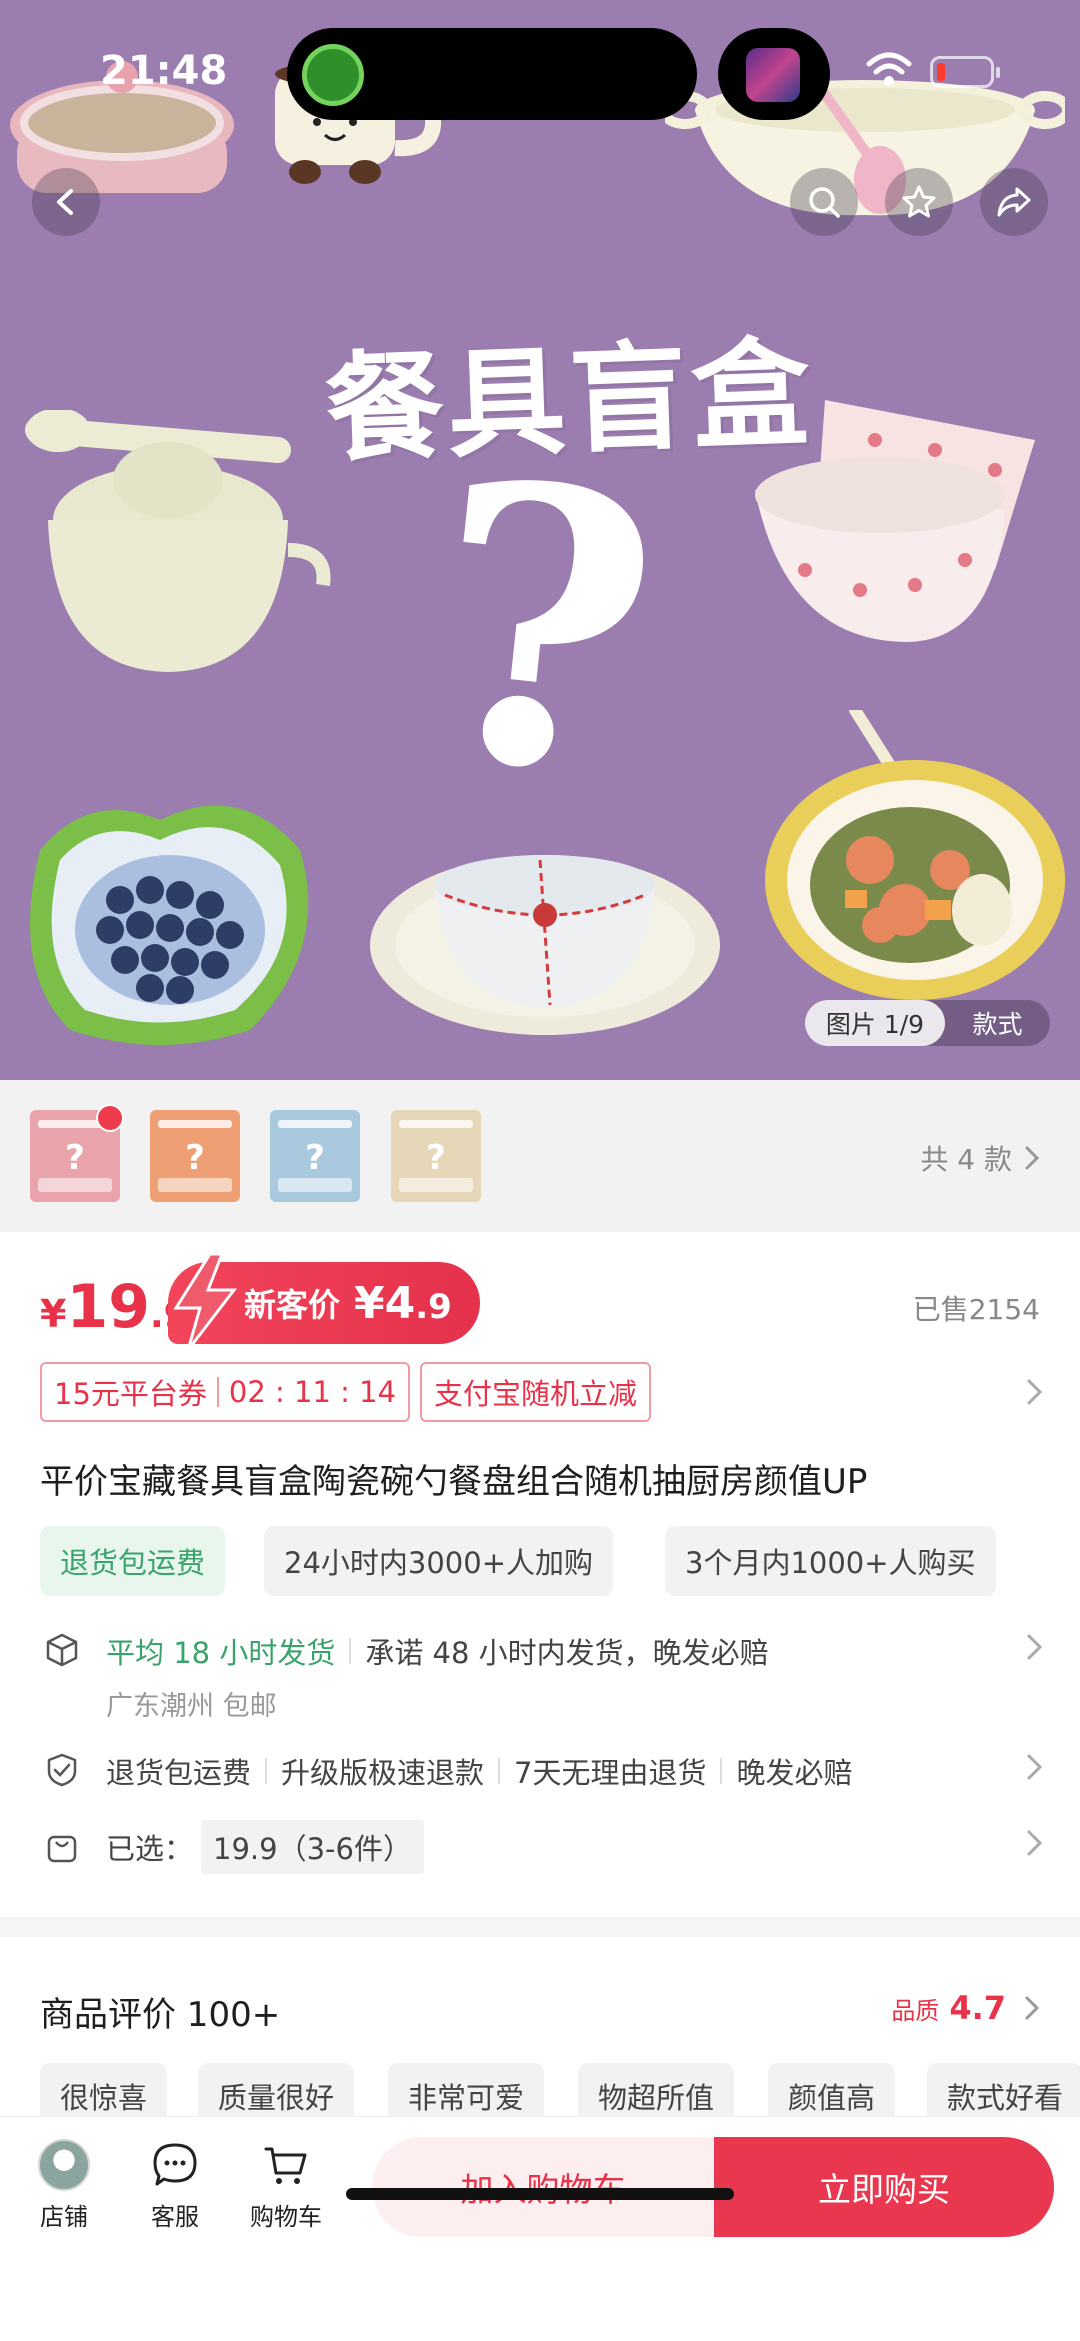 This screenshot has height=2341, width=1080. Describe the element at coordinates (265, 1847) in the screenshot. I see `selected-option: 已选： 19.9（3-6件）` at that location.